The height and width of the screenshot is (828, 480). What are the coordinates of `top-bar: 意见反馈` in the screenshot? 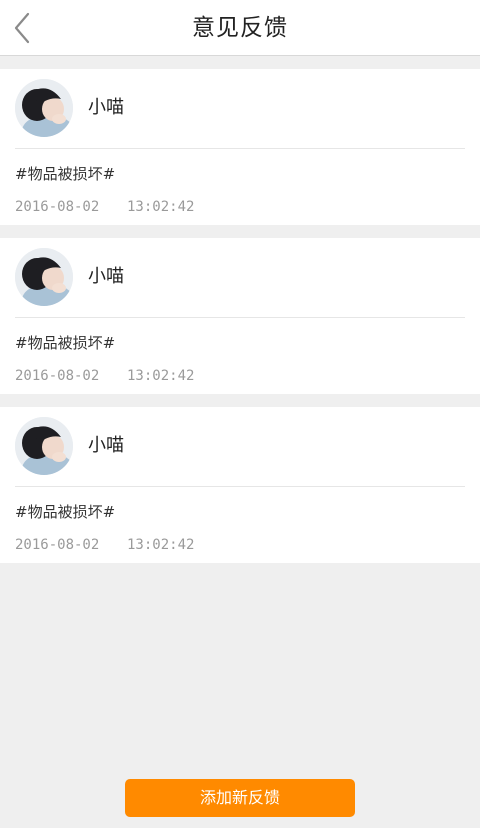 It's located at (240, 28).